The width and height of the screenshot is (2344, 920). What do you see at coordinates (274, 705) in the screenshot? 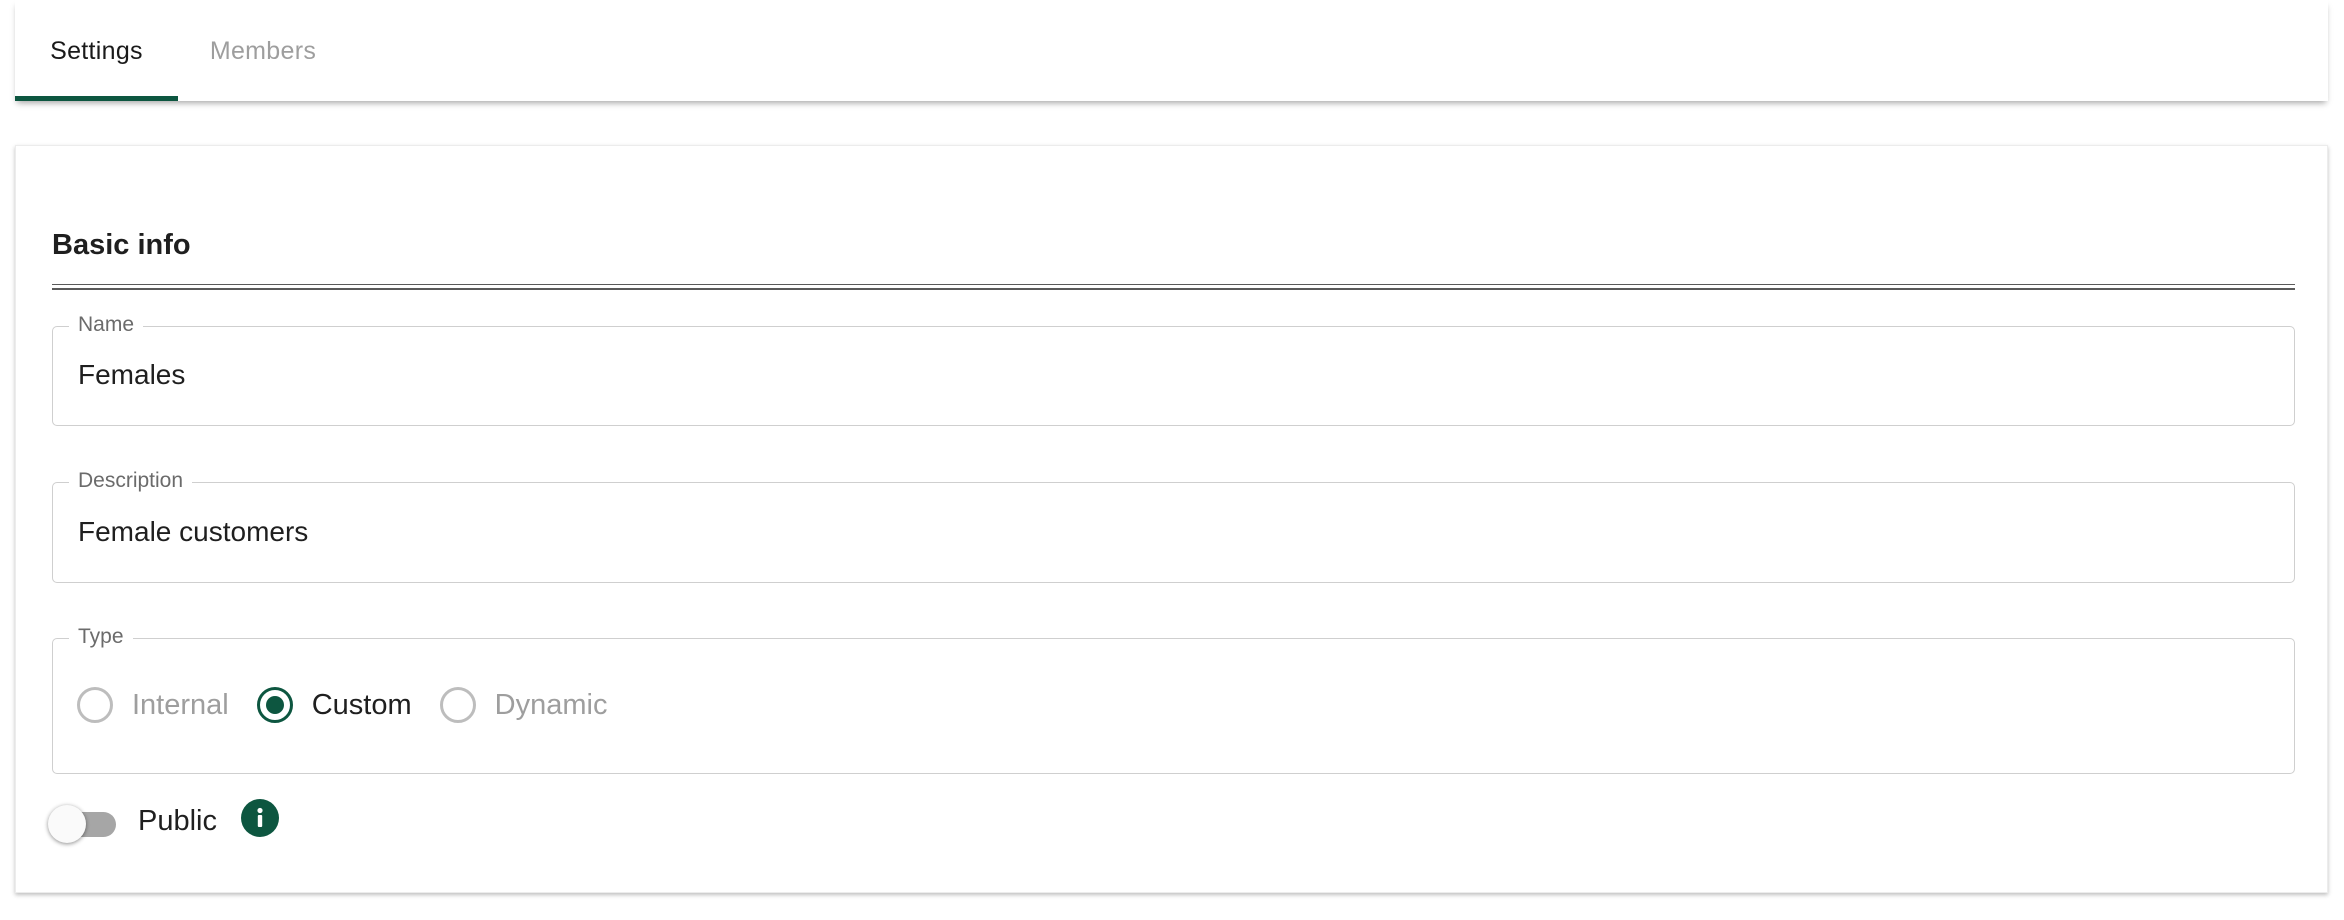
I see `radio-custom-circle` at bounding box center [274, 705].